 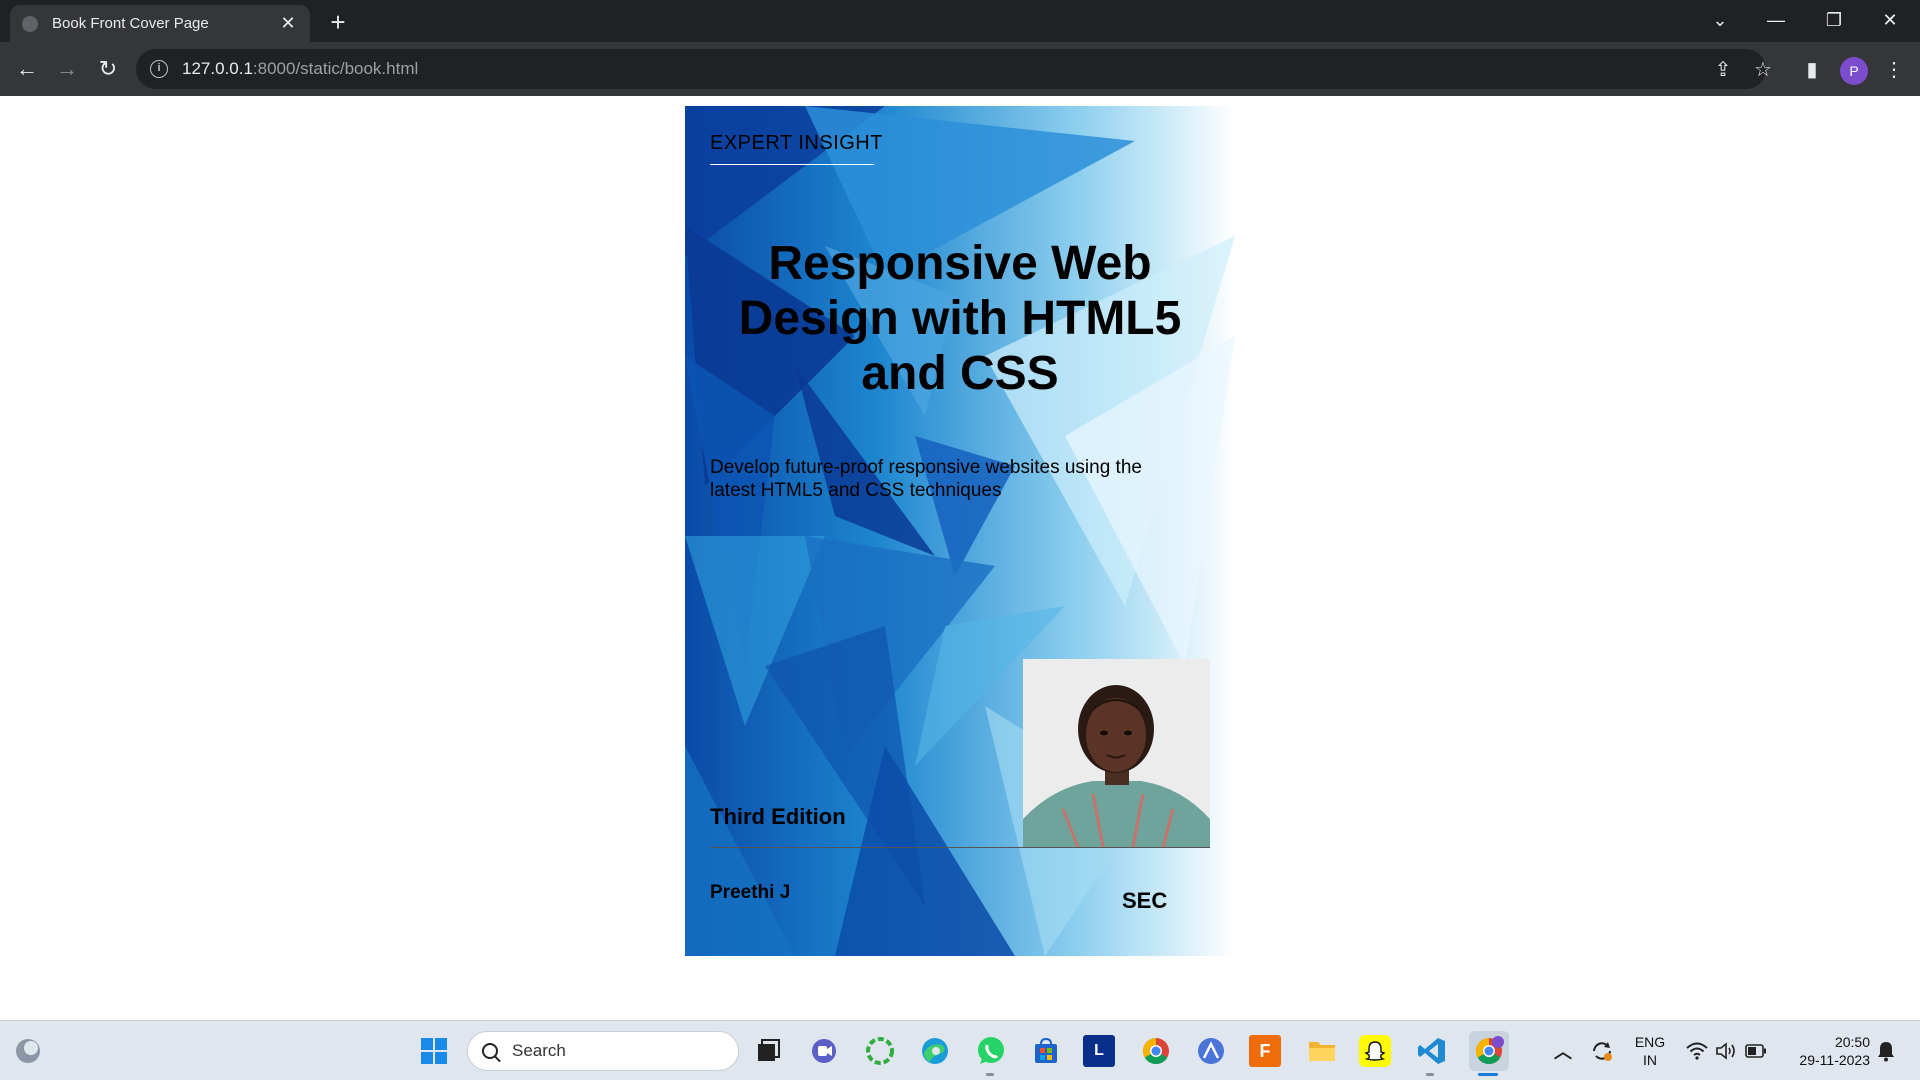 I want to click on minimize-button: —, so click(x=1776, y=20).